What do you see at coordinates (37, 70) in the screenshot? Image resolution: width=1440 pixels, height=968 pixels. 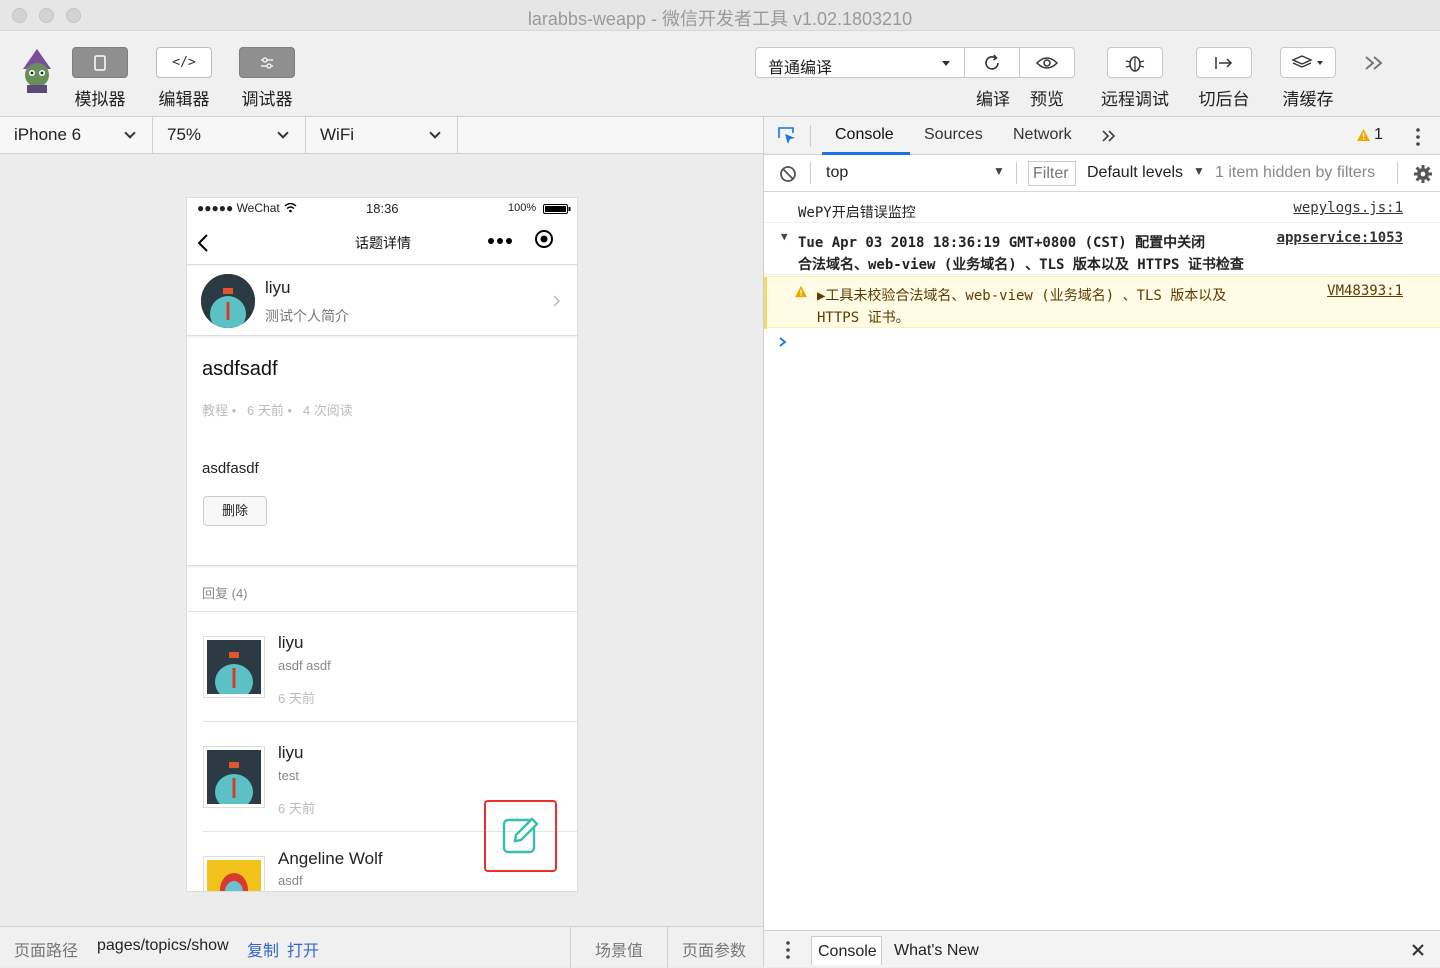 I see `user-avatar` at bounding box center [37, 70].